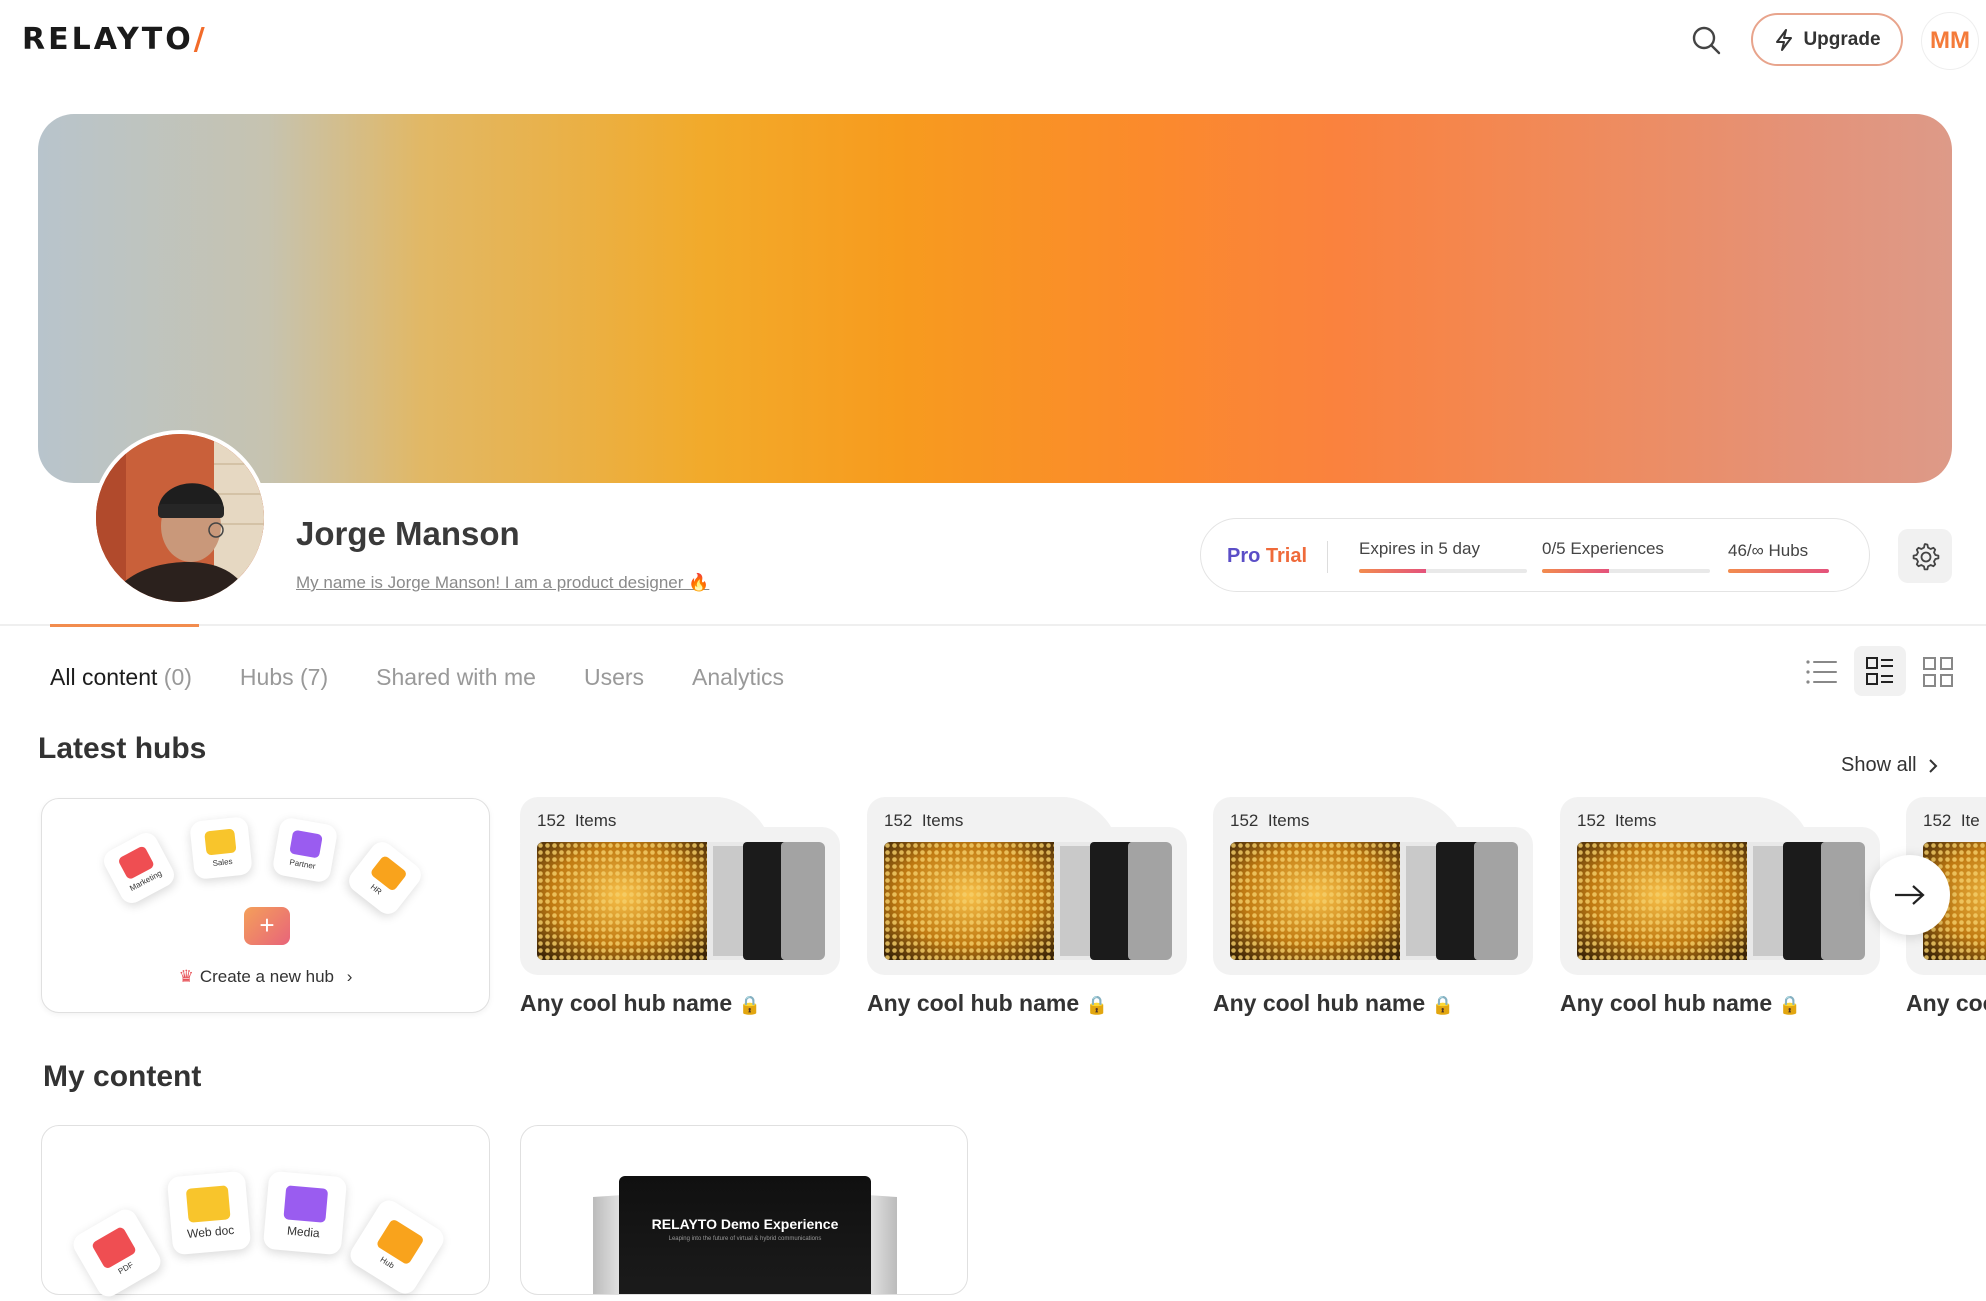 The height and width of the screenshot is (1301, 1986). Describe the element at coordinates (180, 518) in the screenshot. I see `profile-photo` at that location.